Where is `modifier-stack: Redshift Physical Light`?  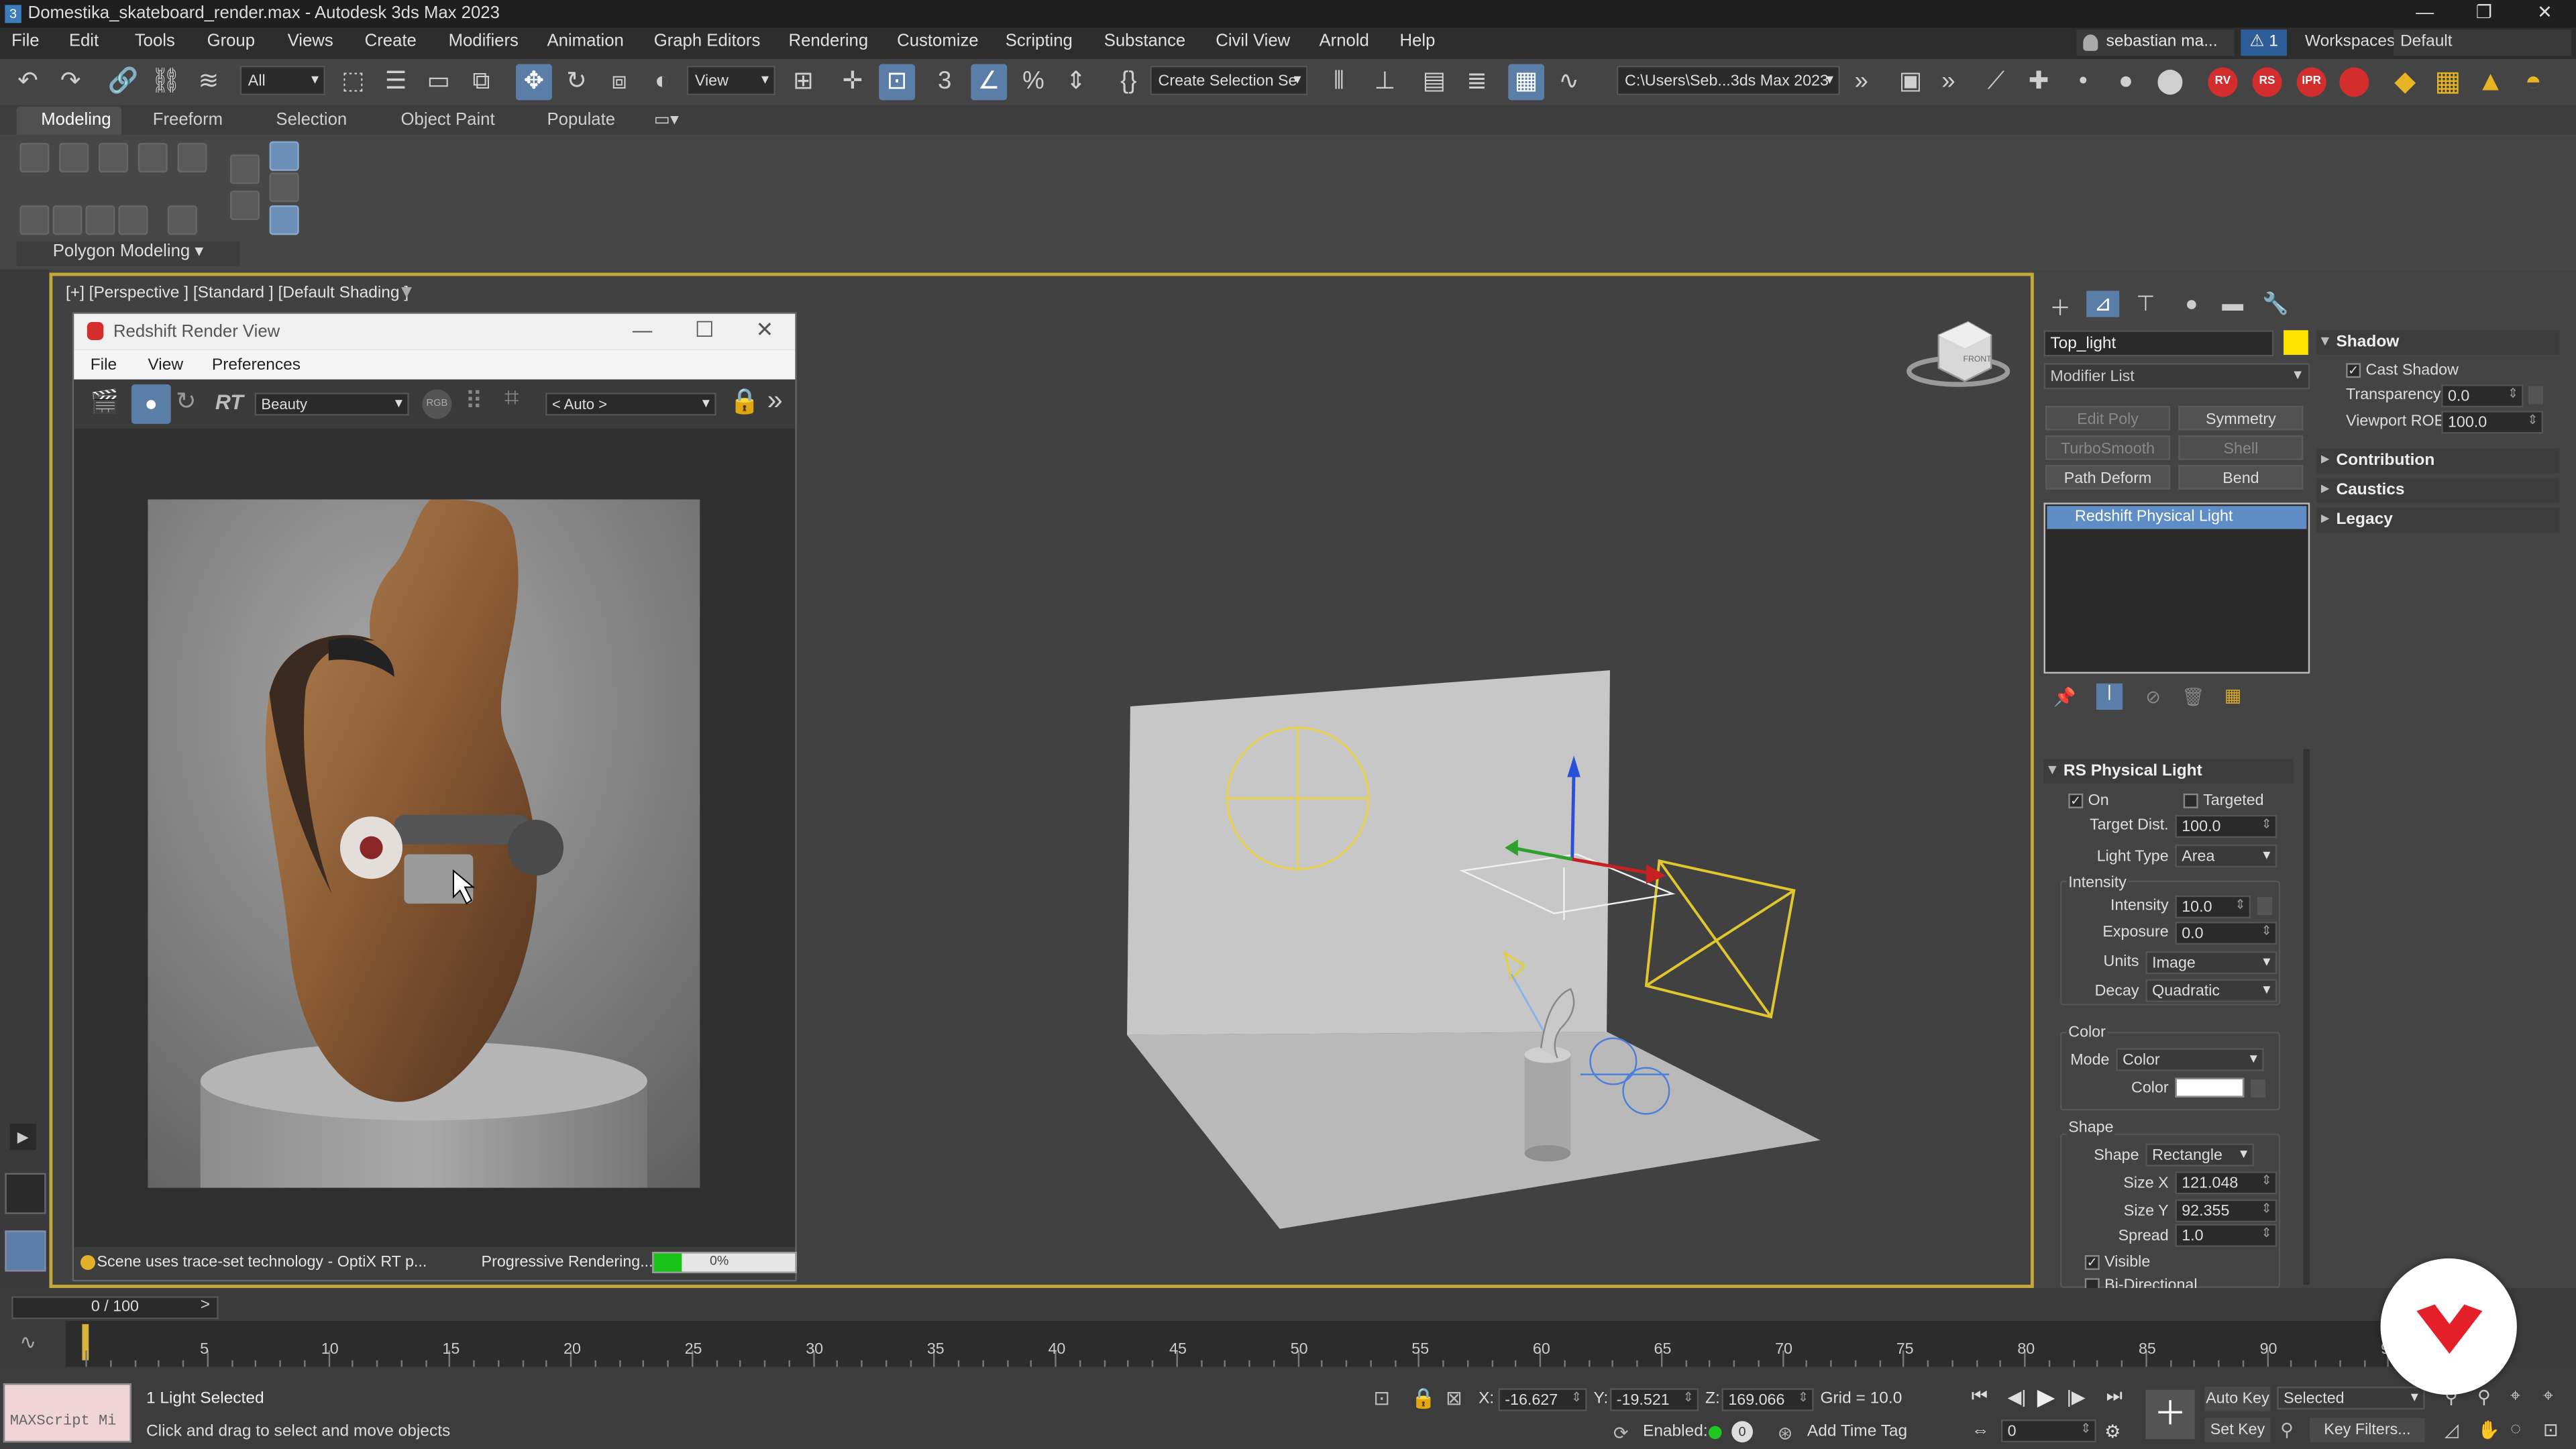 modifier-stack: Redshift Physical Light is located at coordinates (2176, 588).